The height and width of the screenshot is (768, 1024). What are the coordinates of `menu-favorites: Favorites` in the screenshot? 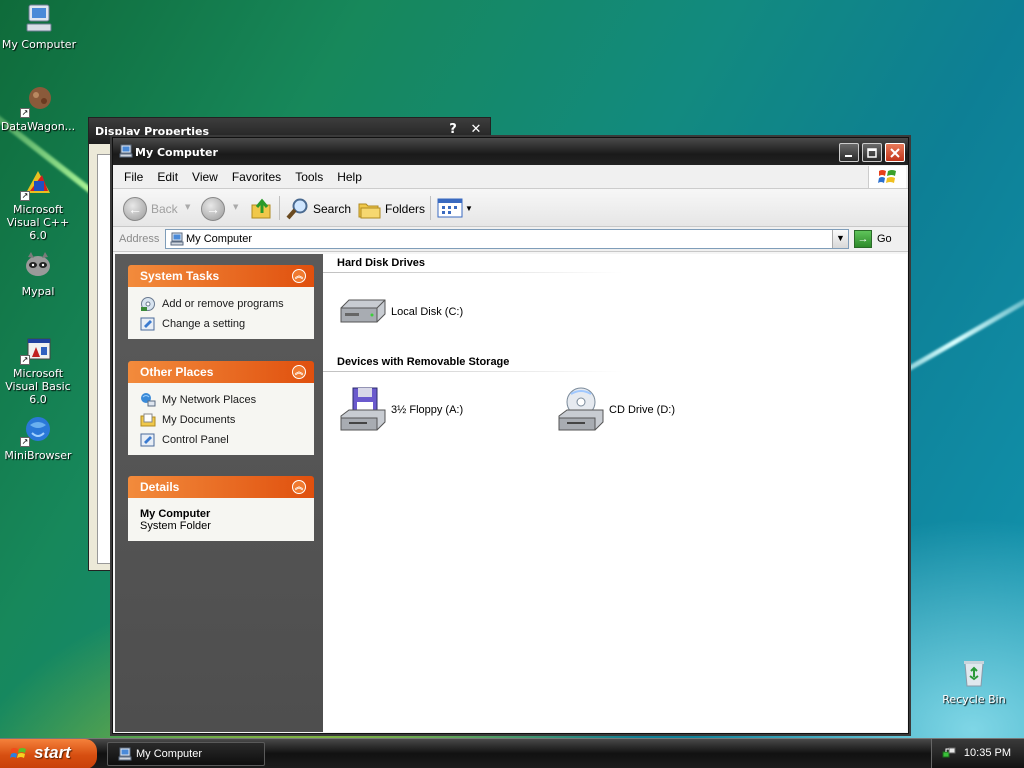 It's located at (256, 177).